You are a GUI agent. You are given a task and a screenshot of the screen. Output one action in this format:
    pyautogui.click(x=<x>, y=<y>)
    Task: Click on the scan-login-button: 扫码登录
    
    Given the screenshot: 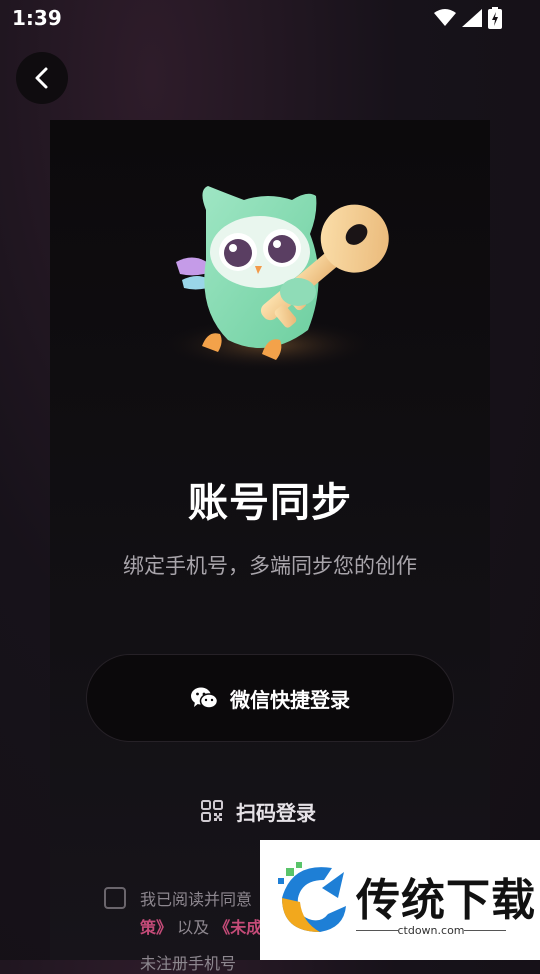 What is the action you would take?
    pyautogui.click(x=258, y=811)
    